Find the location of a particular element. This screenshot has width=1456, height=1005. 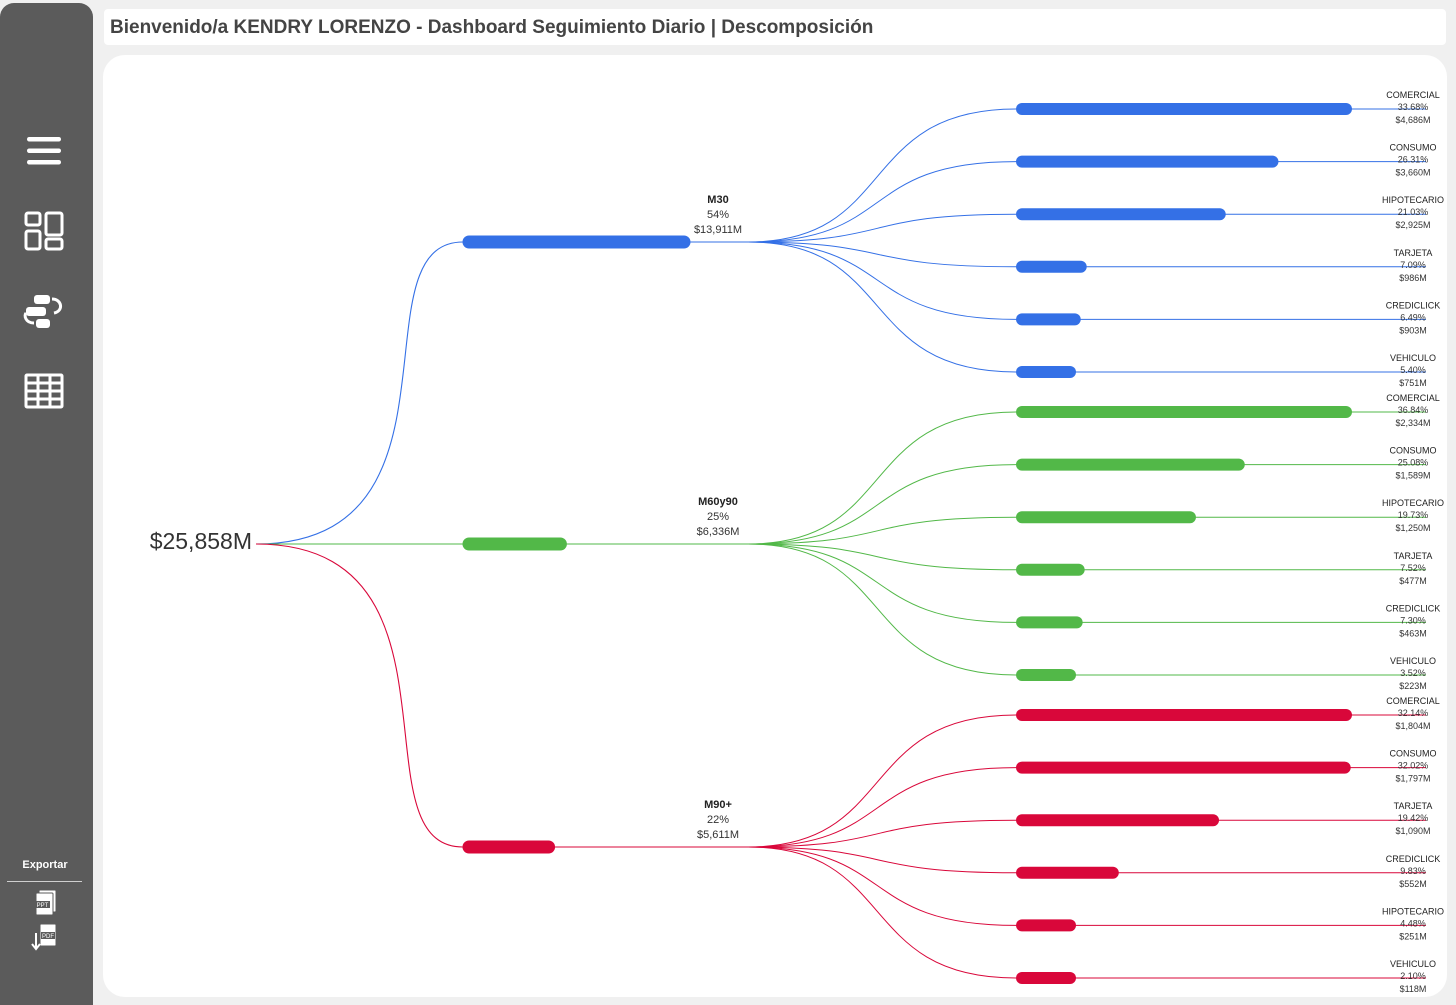

group-value-label: $5,611M is located at coordinates (718, 835).